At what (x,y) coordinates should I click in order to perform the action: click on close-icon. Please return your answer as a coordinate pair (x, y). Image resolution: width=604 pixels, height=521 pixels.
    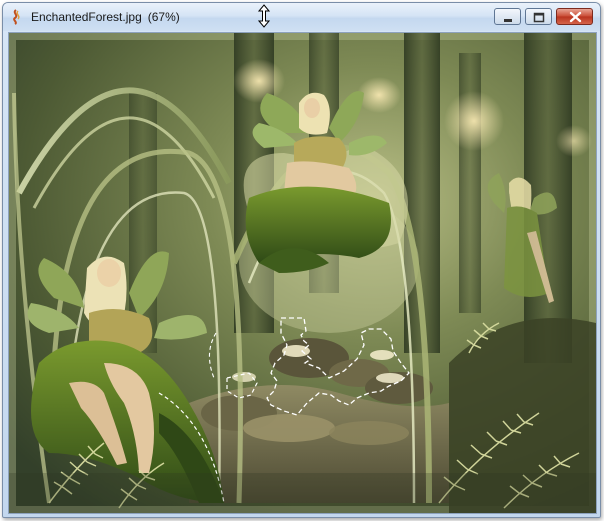
    Looking at the image, I should click on (575, 17).